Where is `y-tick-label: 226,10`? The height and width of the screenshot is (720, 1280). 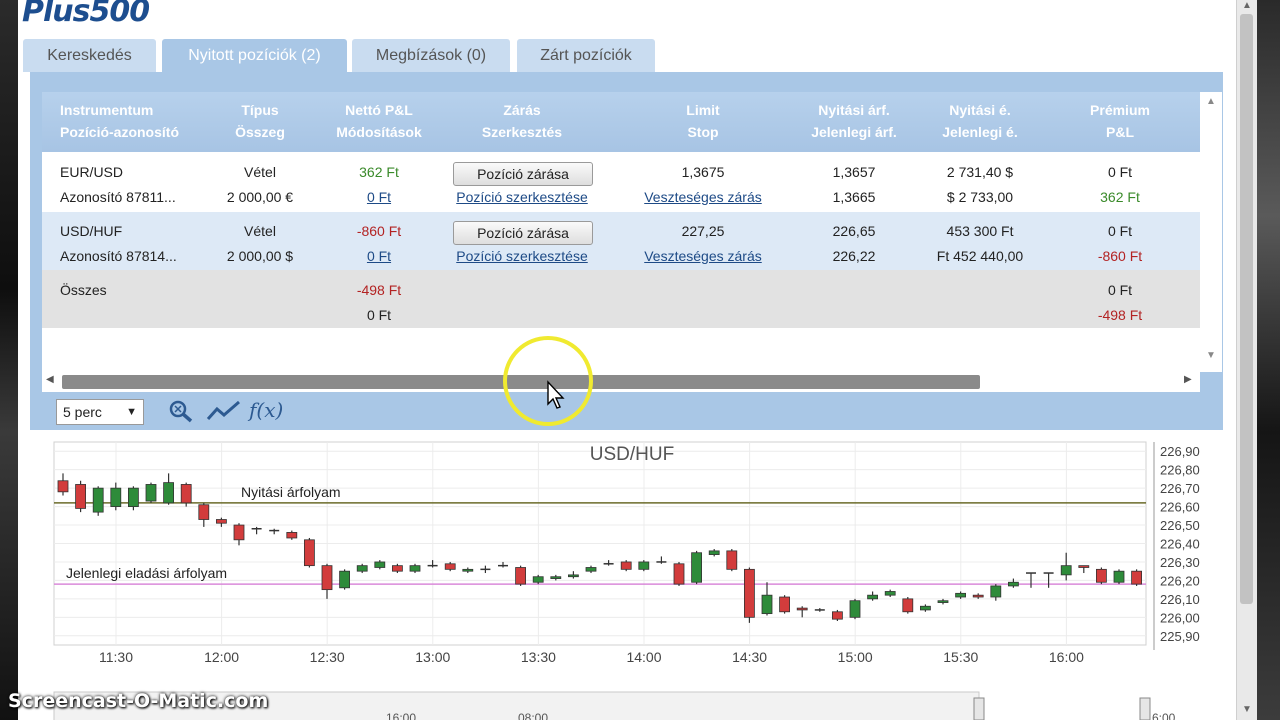 y-tick-label: 226,10 is located at coordinates (1180, 599).